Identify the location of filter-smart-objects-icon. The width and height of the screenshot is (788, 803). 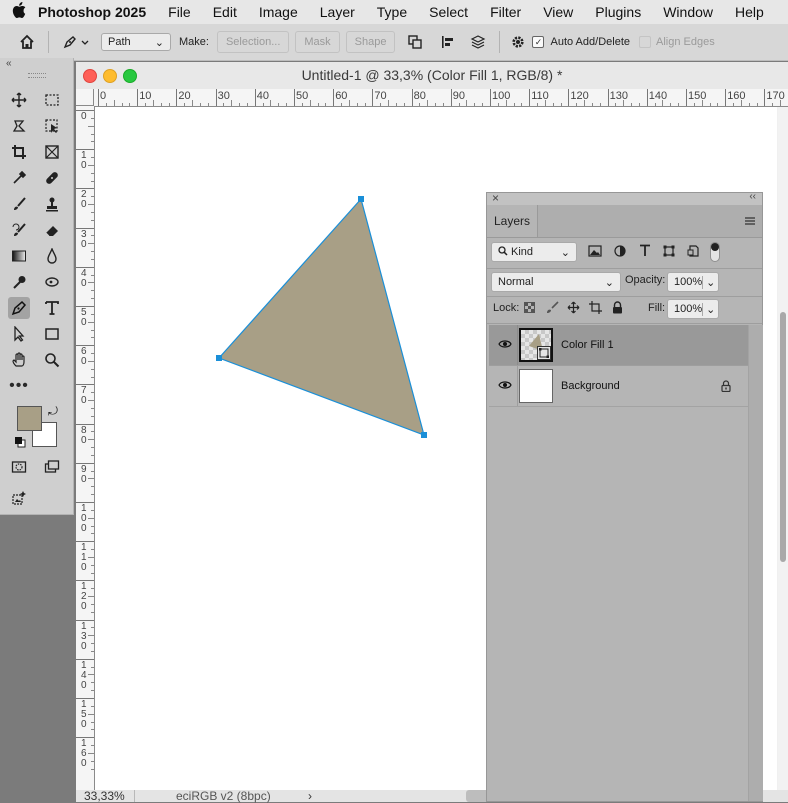
(693, 252).